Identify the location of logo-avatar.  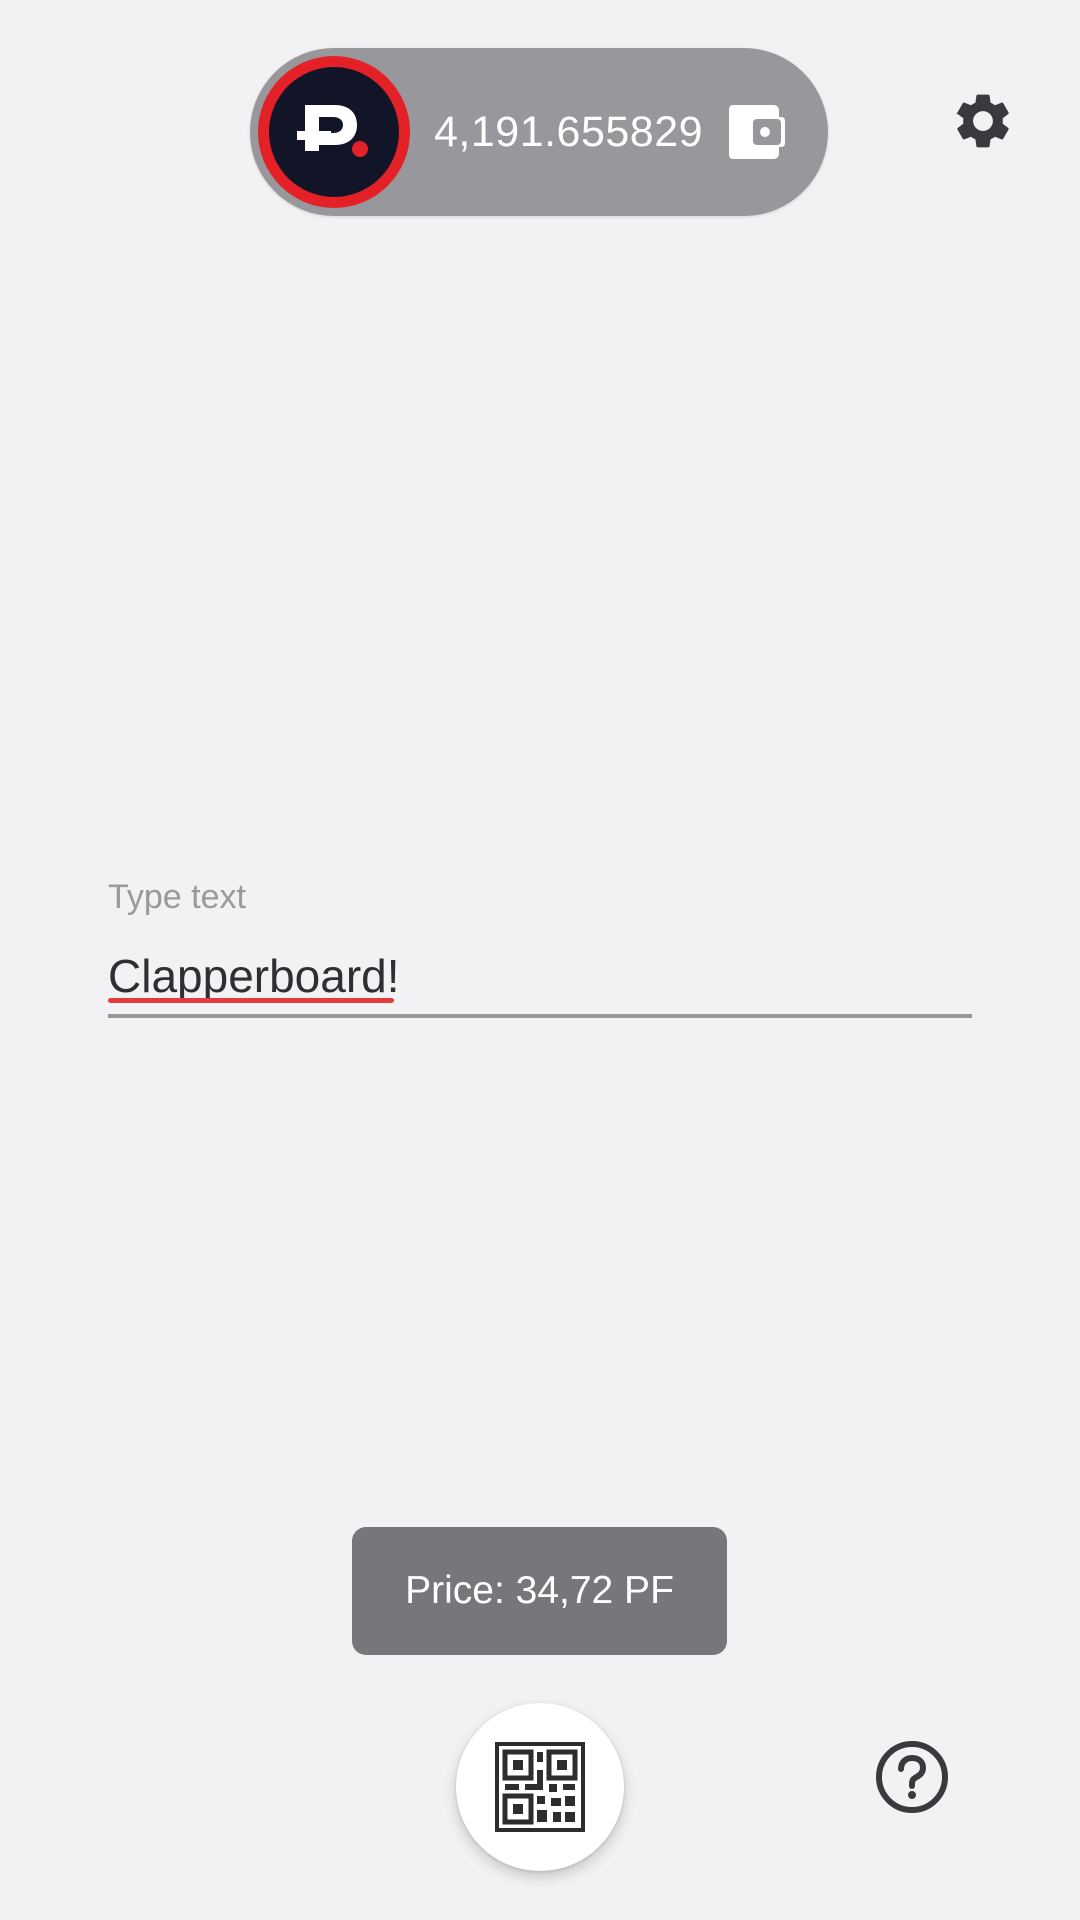
(334, 132).